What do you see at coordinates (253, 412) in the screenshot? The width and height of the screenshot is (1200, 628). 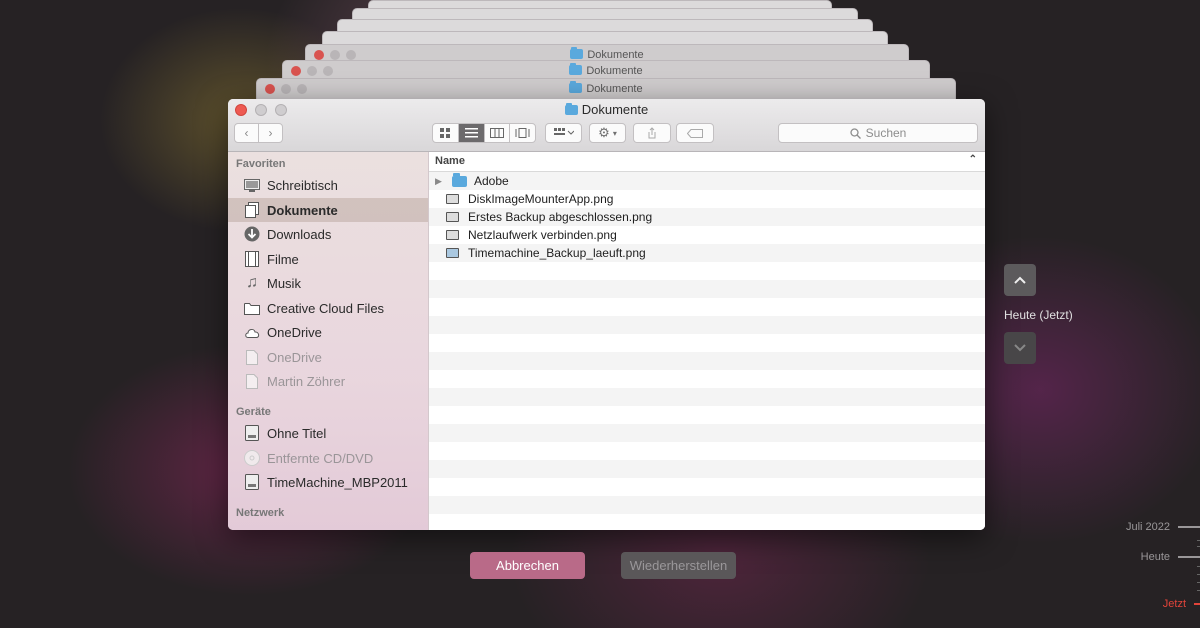 I see `sidebar-heading-devices: Geräte` at bounding box center [253, 412].